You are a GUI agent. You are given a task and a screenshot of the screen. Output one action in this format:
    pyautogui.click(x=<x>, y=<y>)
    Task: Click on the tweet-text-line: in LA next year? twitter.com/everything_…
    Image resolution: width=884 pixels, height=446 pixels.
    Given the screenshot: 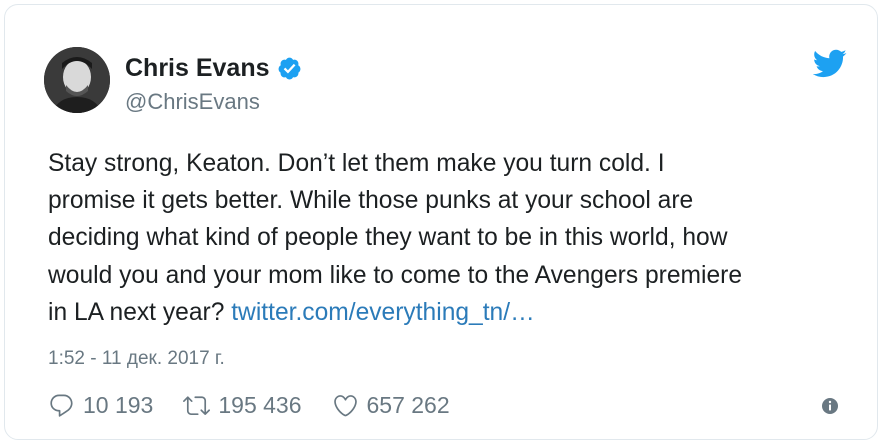 What is the action you would take?
    pyautogui.click(x=448, y=312)
    